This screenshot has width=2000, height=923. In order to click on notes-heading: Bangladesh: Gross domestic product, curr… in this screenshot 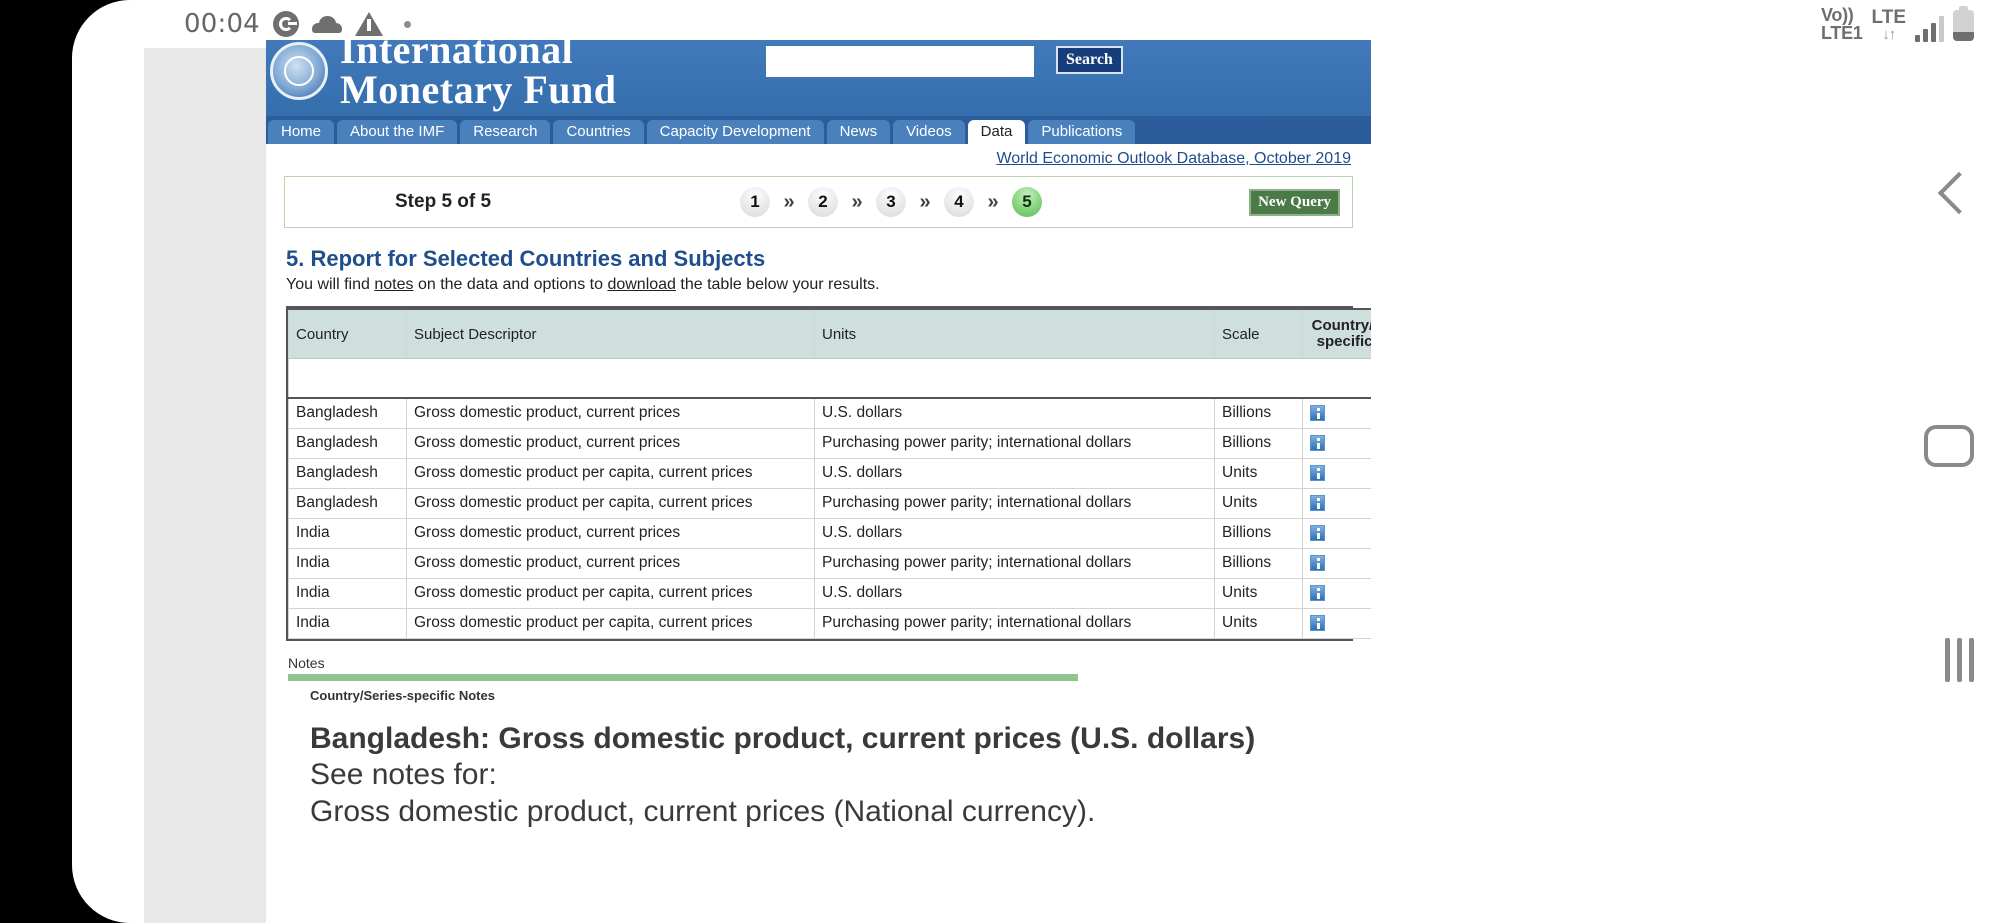, I will do `click(783, 738)`.